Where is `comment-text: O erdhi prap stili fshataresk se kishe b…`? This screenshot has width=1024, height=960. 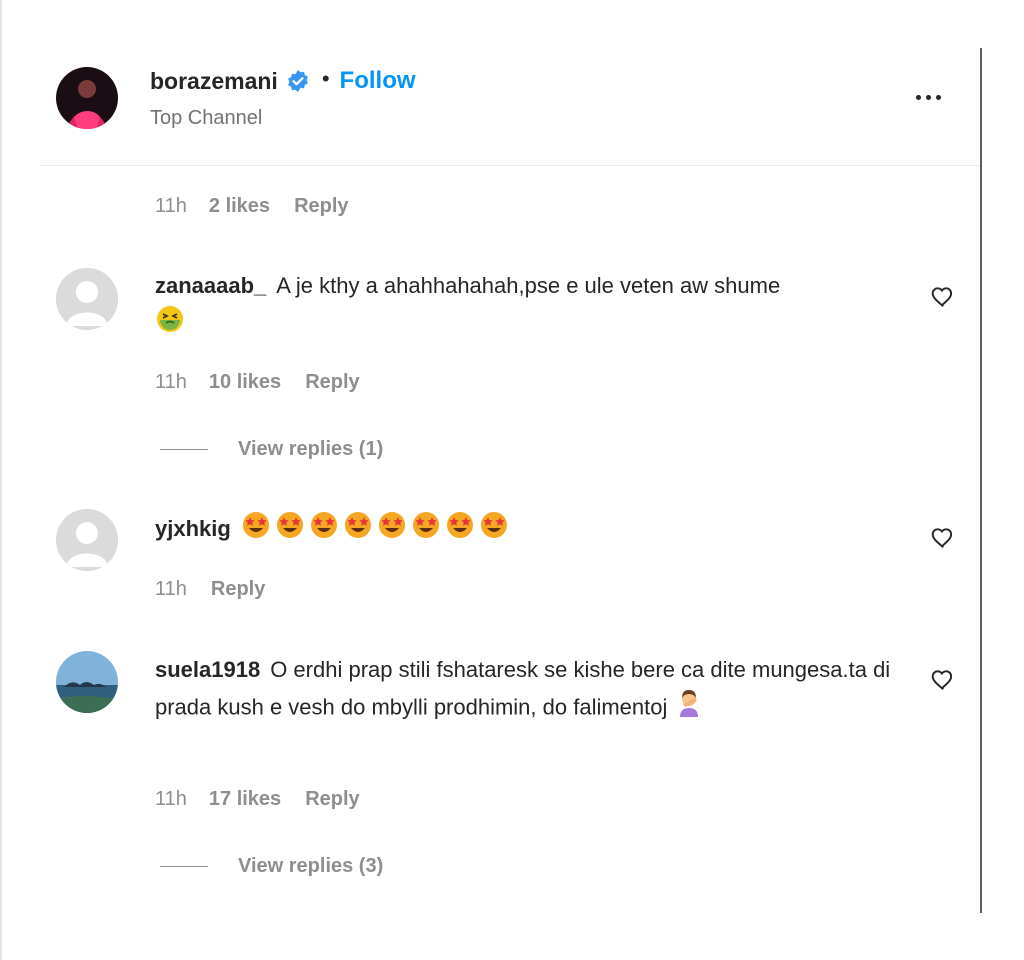 comment-text: O erdhi prap stili fshataresk se kishe b… is located at coordinates (523, 688).